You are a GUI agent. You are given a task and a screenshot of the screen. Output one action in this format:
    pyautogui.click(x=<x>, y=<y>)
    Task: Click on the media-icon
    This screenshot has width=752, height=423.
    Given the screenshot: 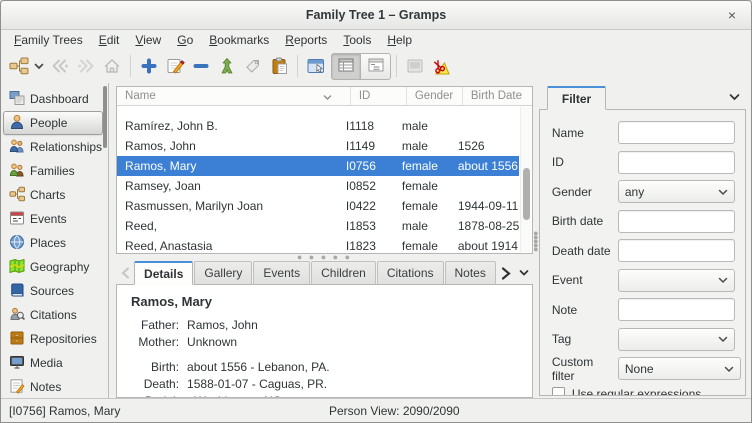 What is the action you would take?
    pyautogui.click(x=17, y=363)
    